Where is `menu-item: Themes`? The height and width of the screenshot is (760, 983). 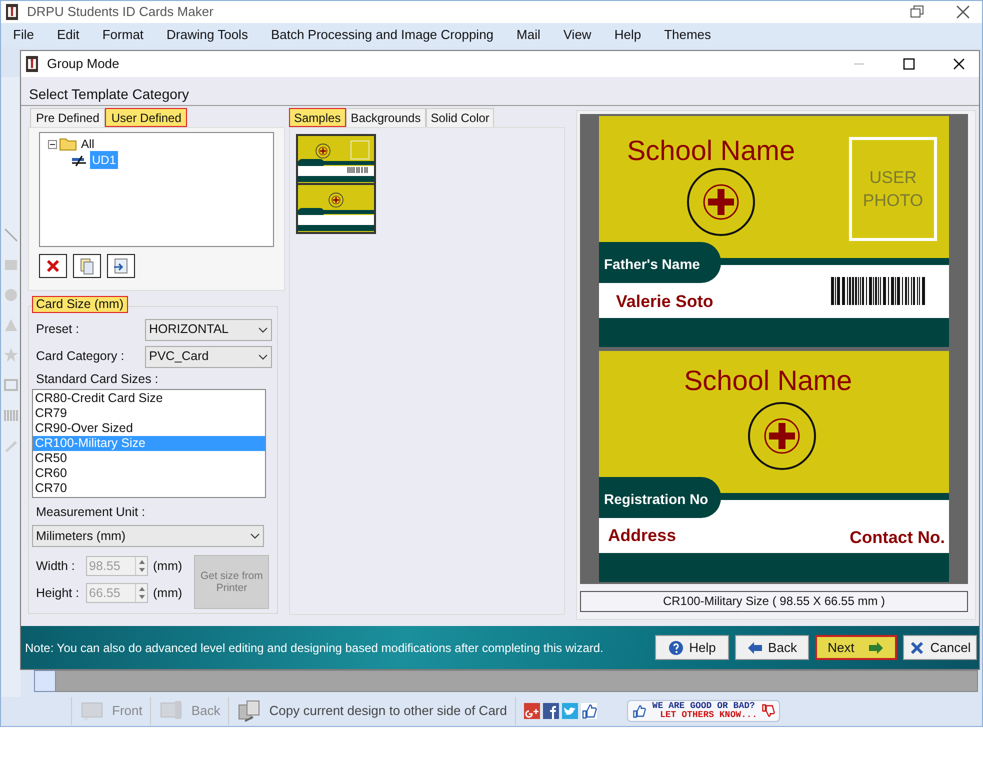 menu-item: Themes is located at coordinates (688, 35).